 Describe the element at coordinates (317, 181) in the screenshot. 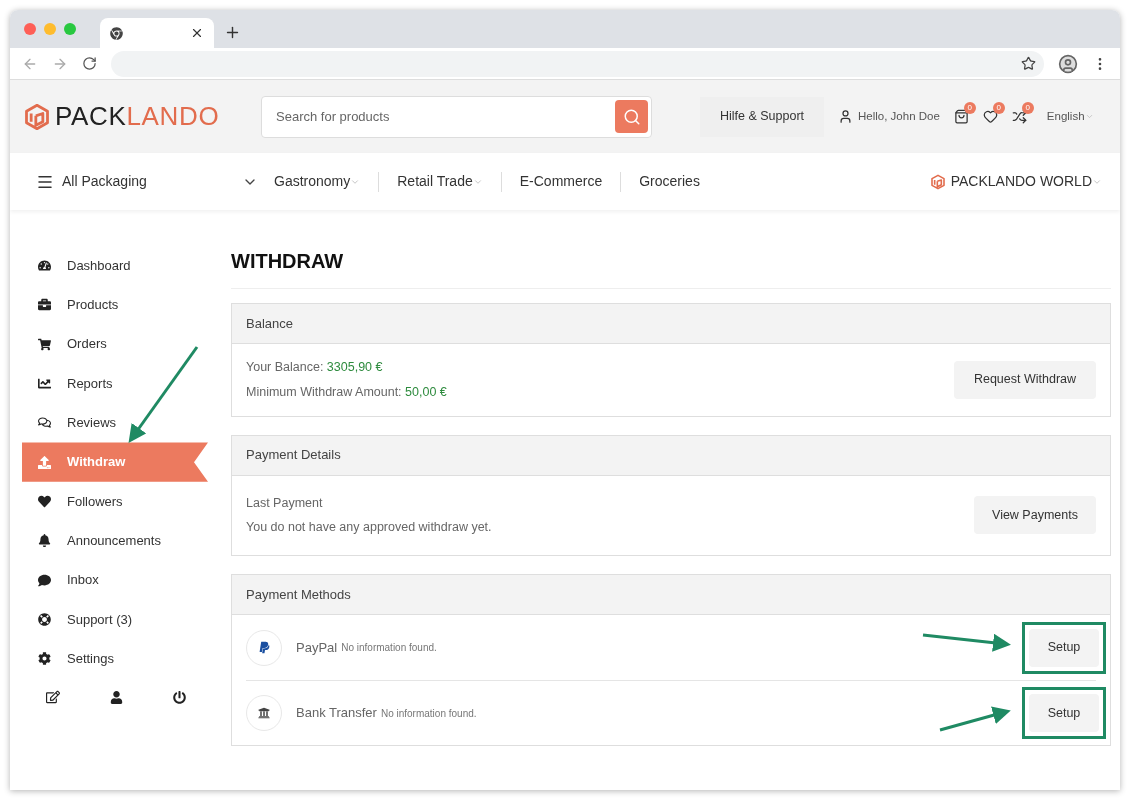

I see `category-link: Gastronomy` at that location.